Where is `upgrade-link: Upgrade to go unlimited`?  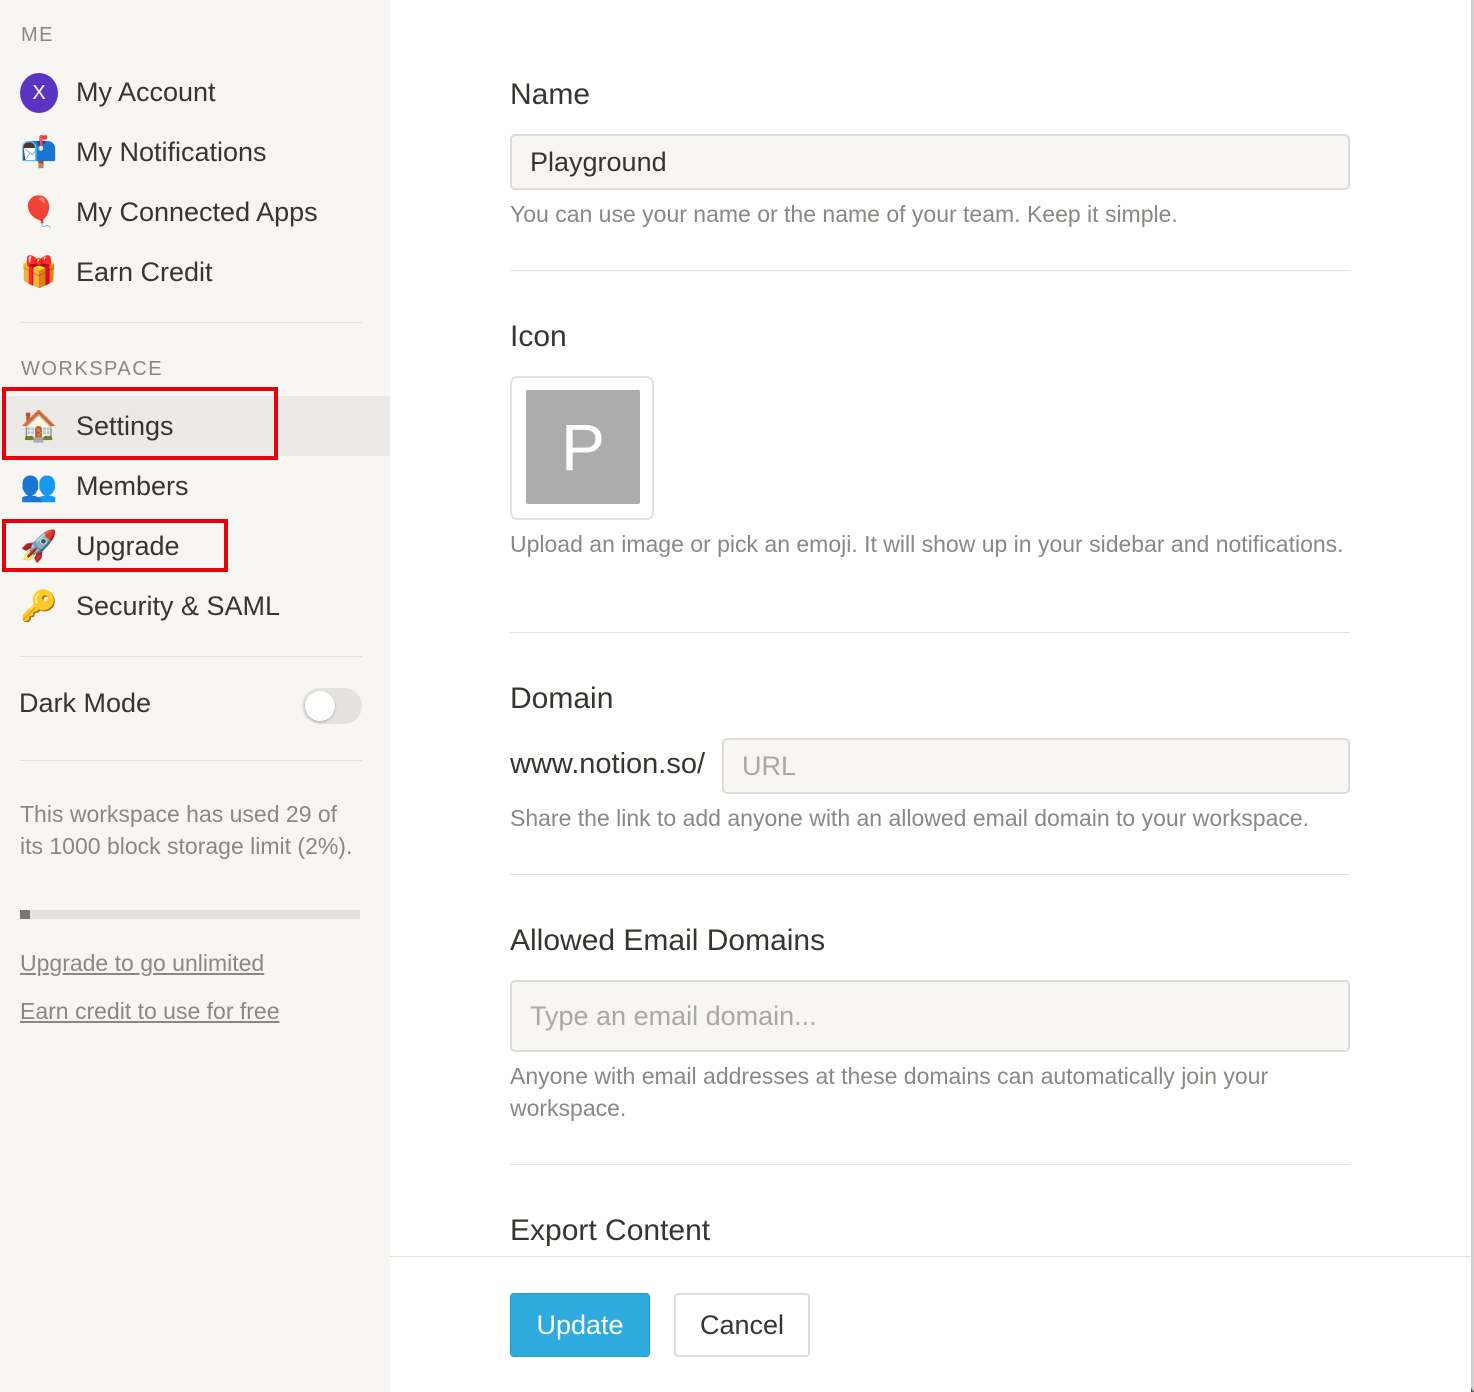
upgrade-link: Upgrade to go unlimited is located at coordinates (142, 963).